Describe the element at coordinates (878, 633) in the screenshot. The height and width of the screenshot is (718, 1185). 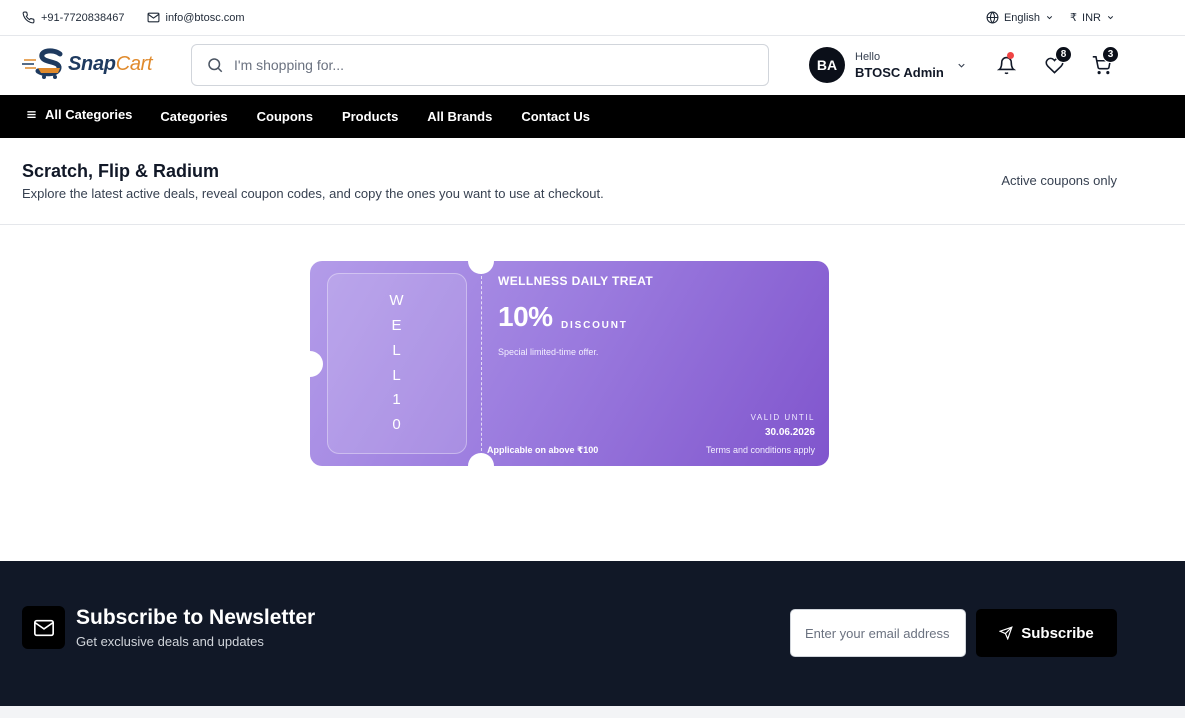
I see `newsletter-email-input` at that location.